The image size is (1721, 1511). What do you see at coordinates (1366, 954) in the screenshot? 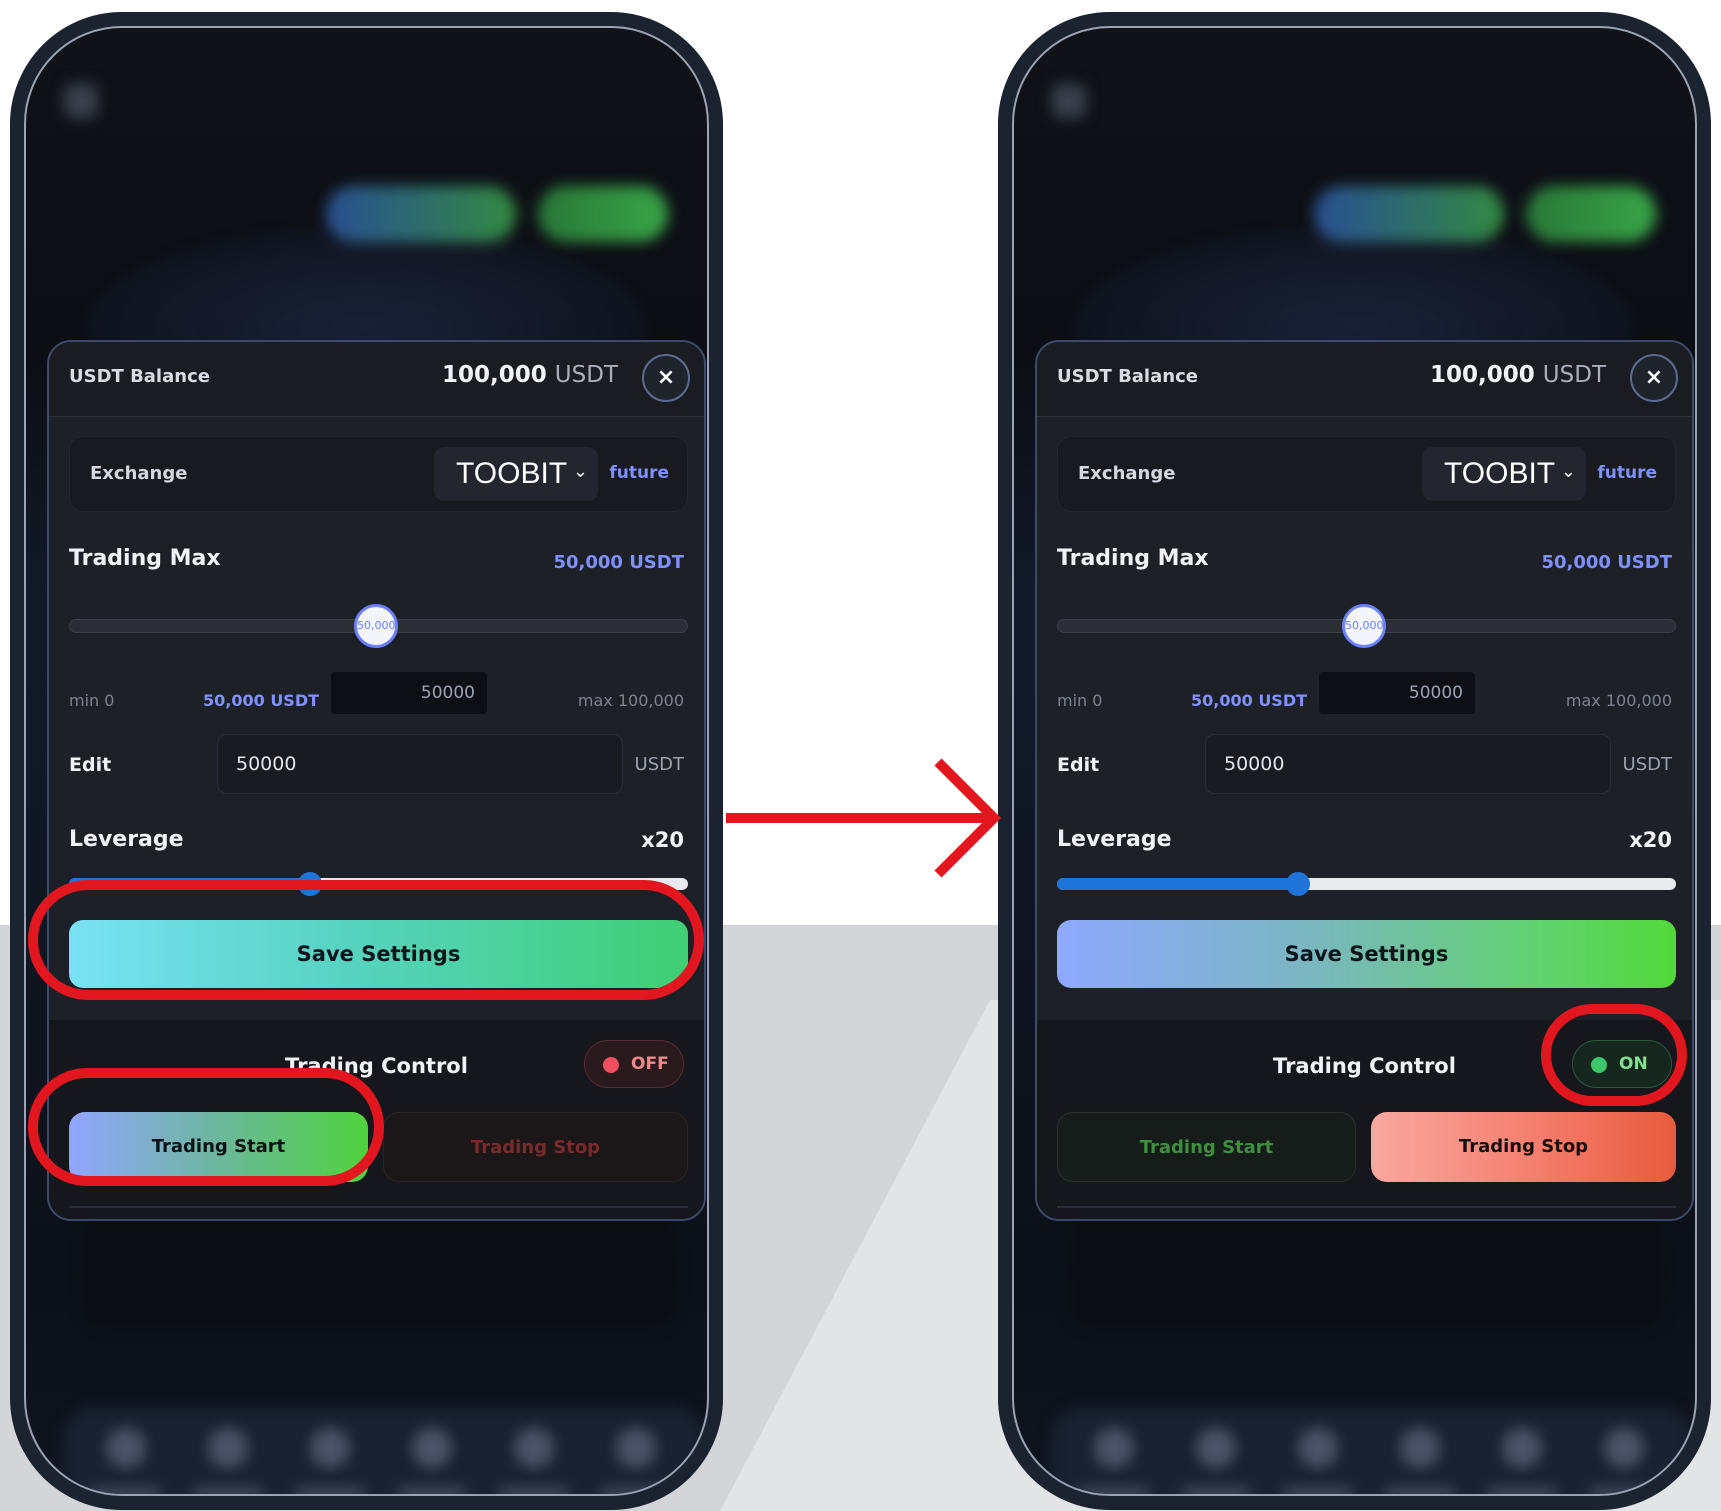
I see `save-settings-button: Save Settings` at bounding box center [1366, 954].